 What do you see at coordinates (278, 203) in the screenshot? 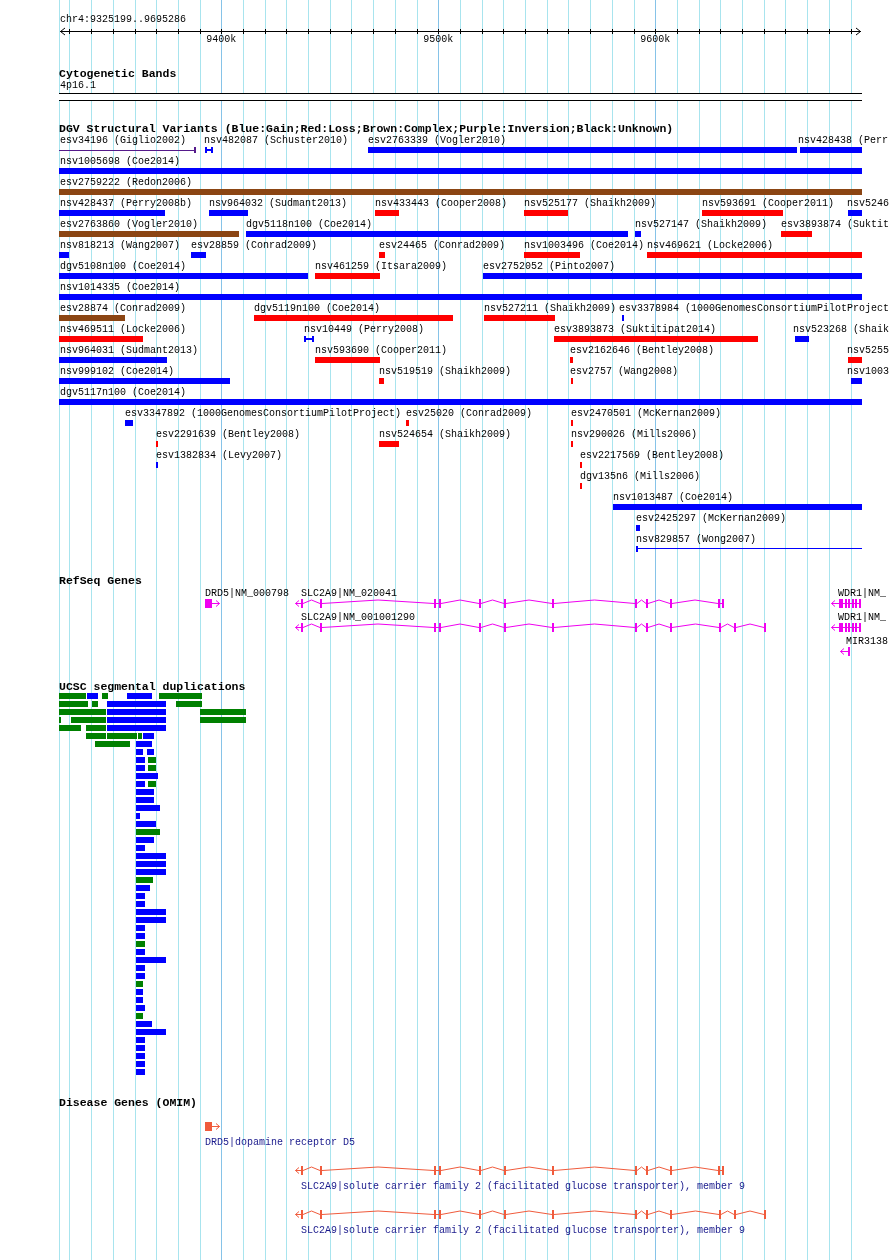
I see `variant-label: nsv964032 (Sudmant2013)` at bounding box center [278, 203].